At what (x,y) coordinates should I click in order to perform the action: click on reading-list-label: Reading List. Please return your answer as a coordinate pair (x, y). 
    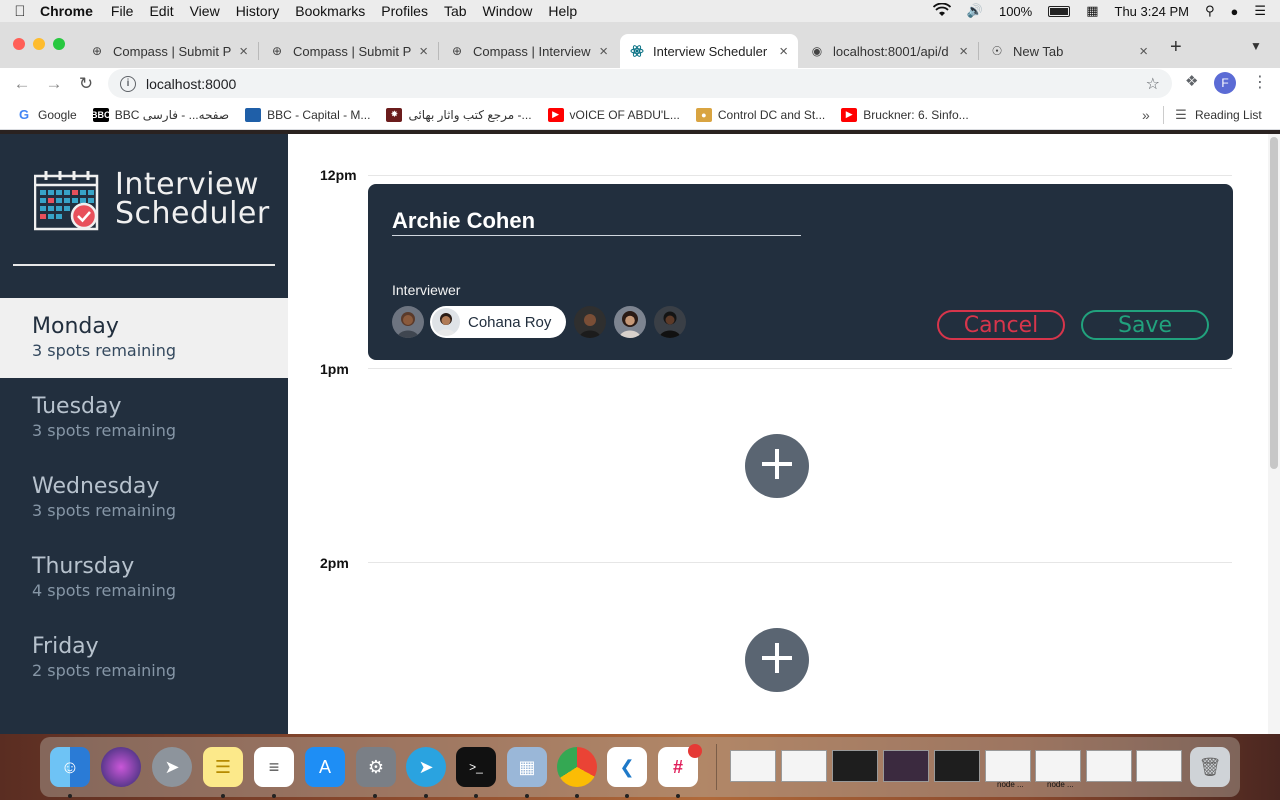
    Looking at the image, I should click on (1228, 114).